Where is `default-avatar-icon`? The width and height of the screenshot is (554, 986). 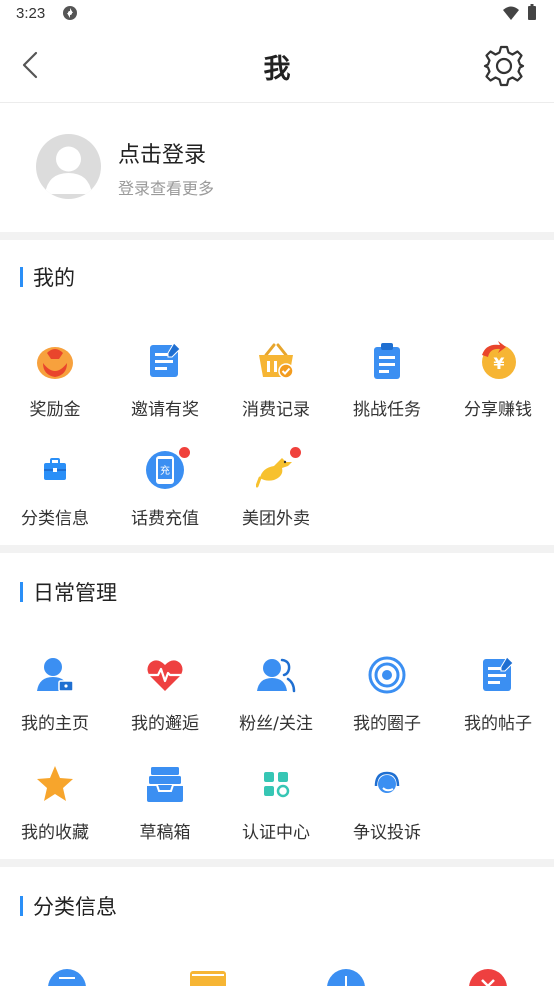 default-avatar-icon is located at coordinates (68, 170).